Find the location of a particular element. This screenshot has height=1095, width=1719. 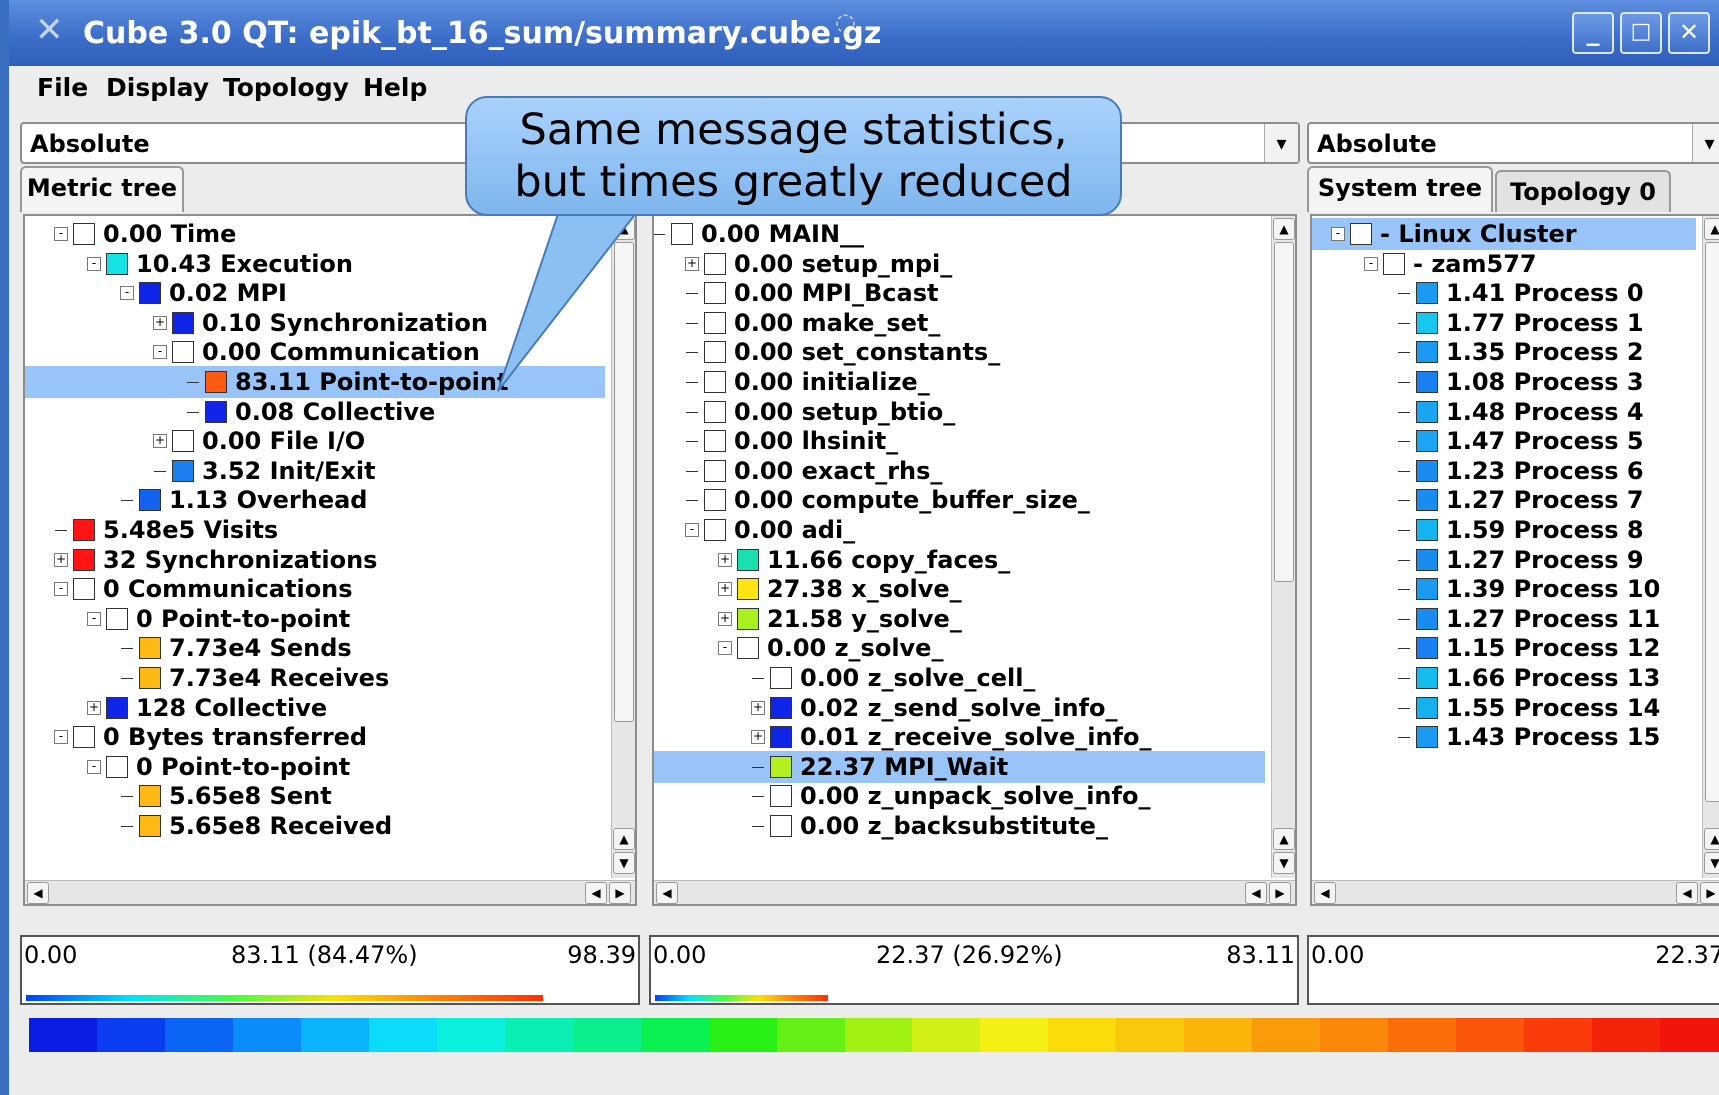

calltree-horizontal-scrollbar: ◀ ◀ ▶ is located at coordinates (974, 892).